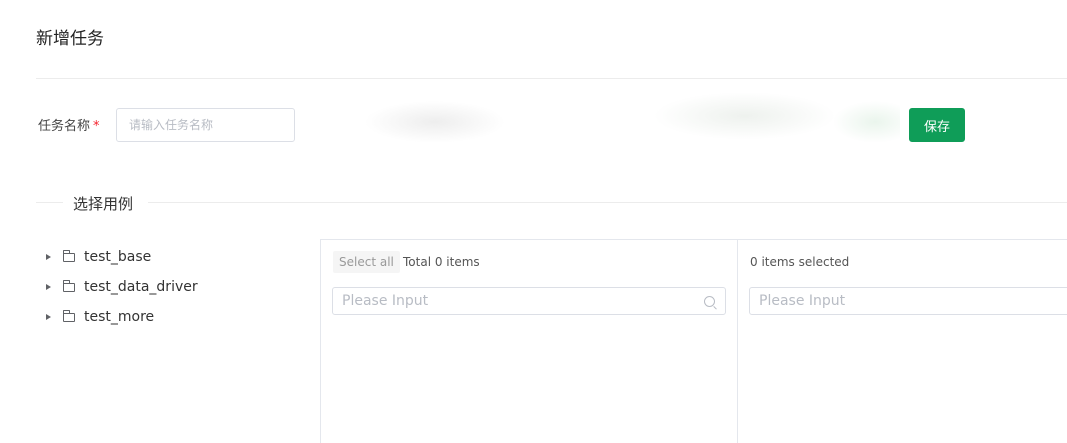 The height and width of the screenshot is (443, 1067). I want to click on case-tree: test_base test_data_driver test_more, so click(121, 287).